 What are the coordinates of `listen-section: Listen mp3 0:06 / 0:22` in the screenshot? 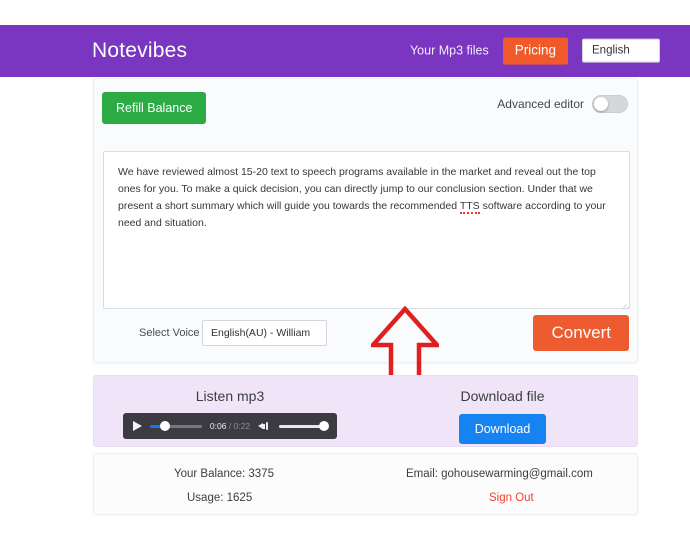 It's located at (230, 411).